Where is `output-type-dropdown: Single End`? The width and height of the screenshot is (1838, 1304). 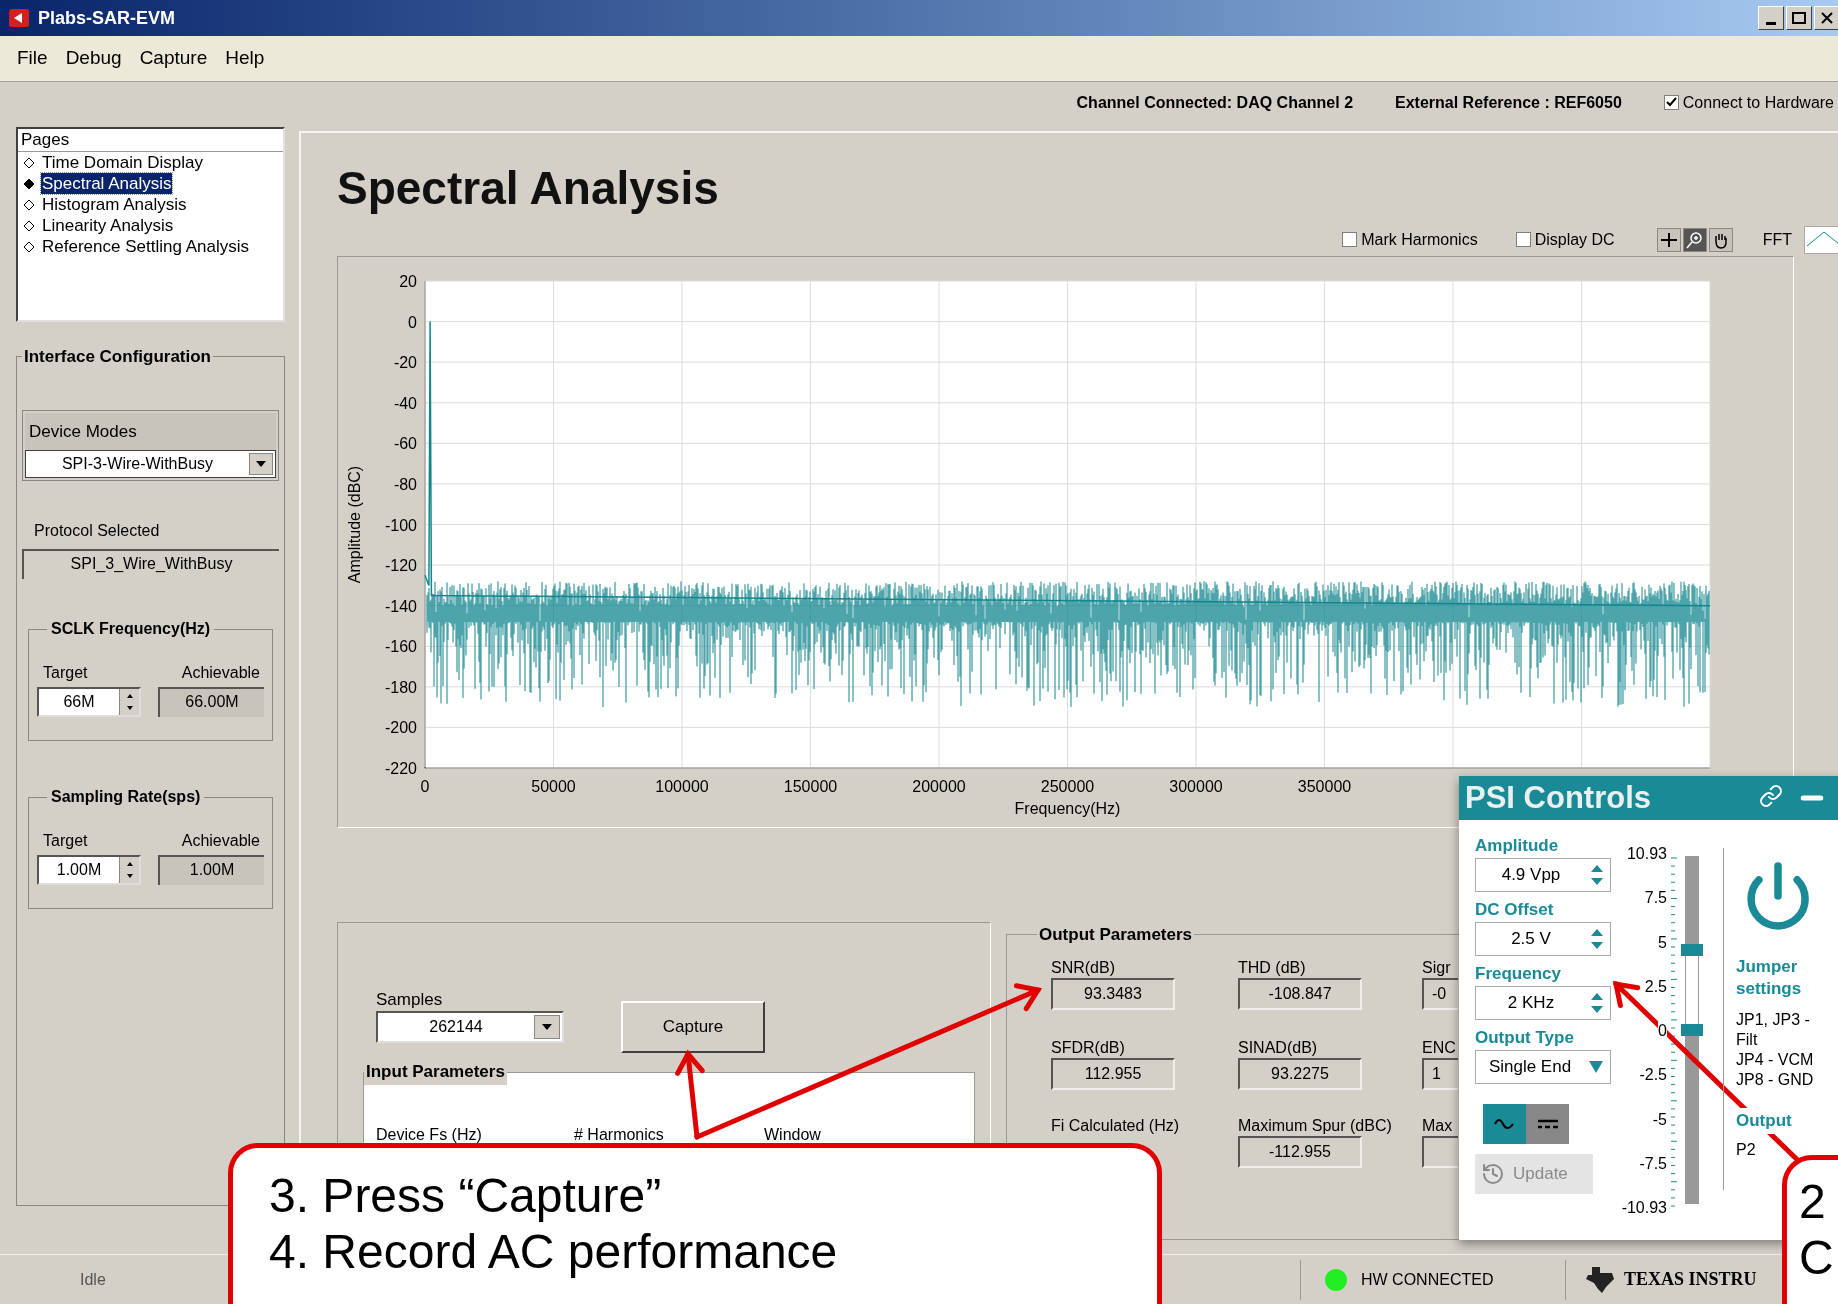
output-type-dropdown: Single End is located at coordinates (1543, 1067).